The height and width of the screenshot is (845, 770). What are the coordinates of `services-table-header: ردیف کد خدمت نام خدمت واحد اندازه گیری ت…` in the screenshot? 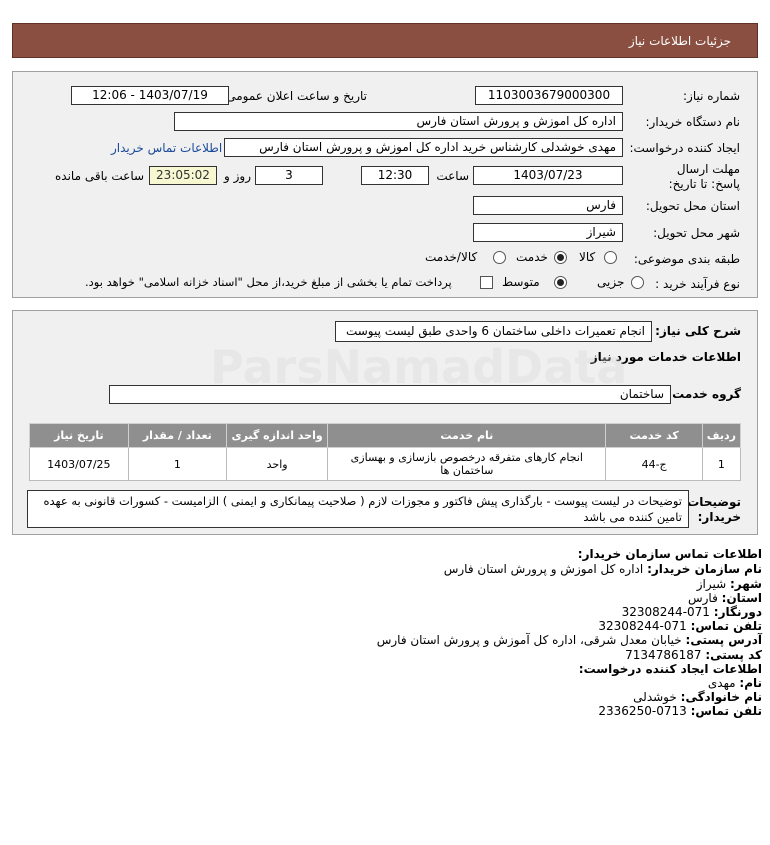 It's located at (385, 435).